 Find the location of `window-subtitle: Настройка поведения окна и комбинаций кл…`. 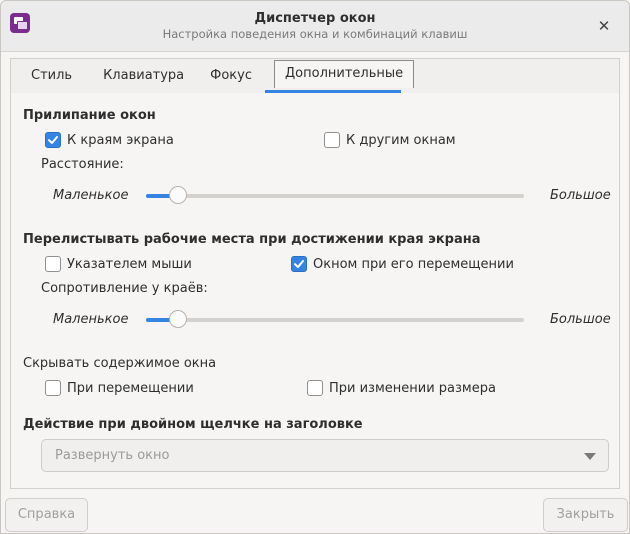

window-subtitle: Настройка поведения окна и комбинаций кл… is located at coordinates (315, 34).